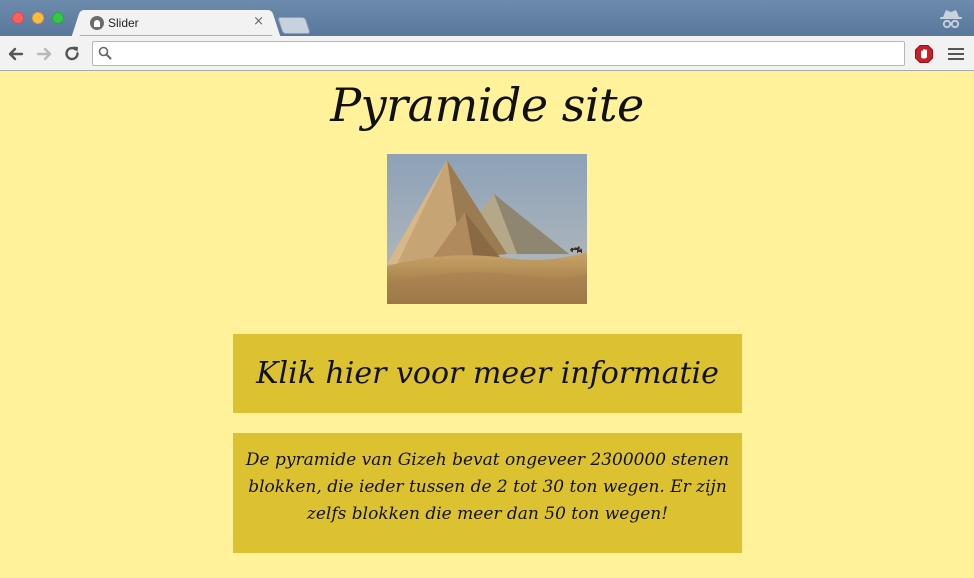  What do you see at coordinates (951, 19) in the screenshot?
I see `incognito-icon` at bounding box center [951, 19].